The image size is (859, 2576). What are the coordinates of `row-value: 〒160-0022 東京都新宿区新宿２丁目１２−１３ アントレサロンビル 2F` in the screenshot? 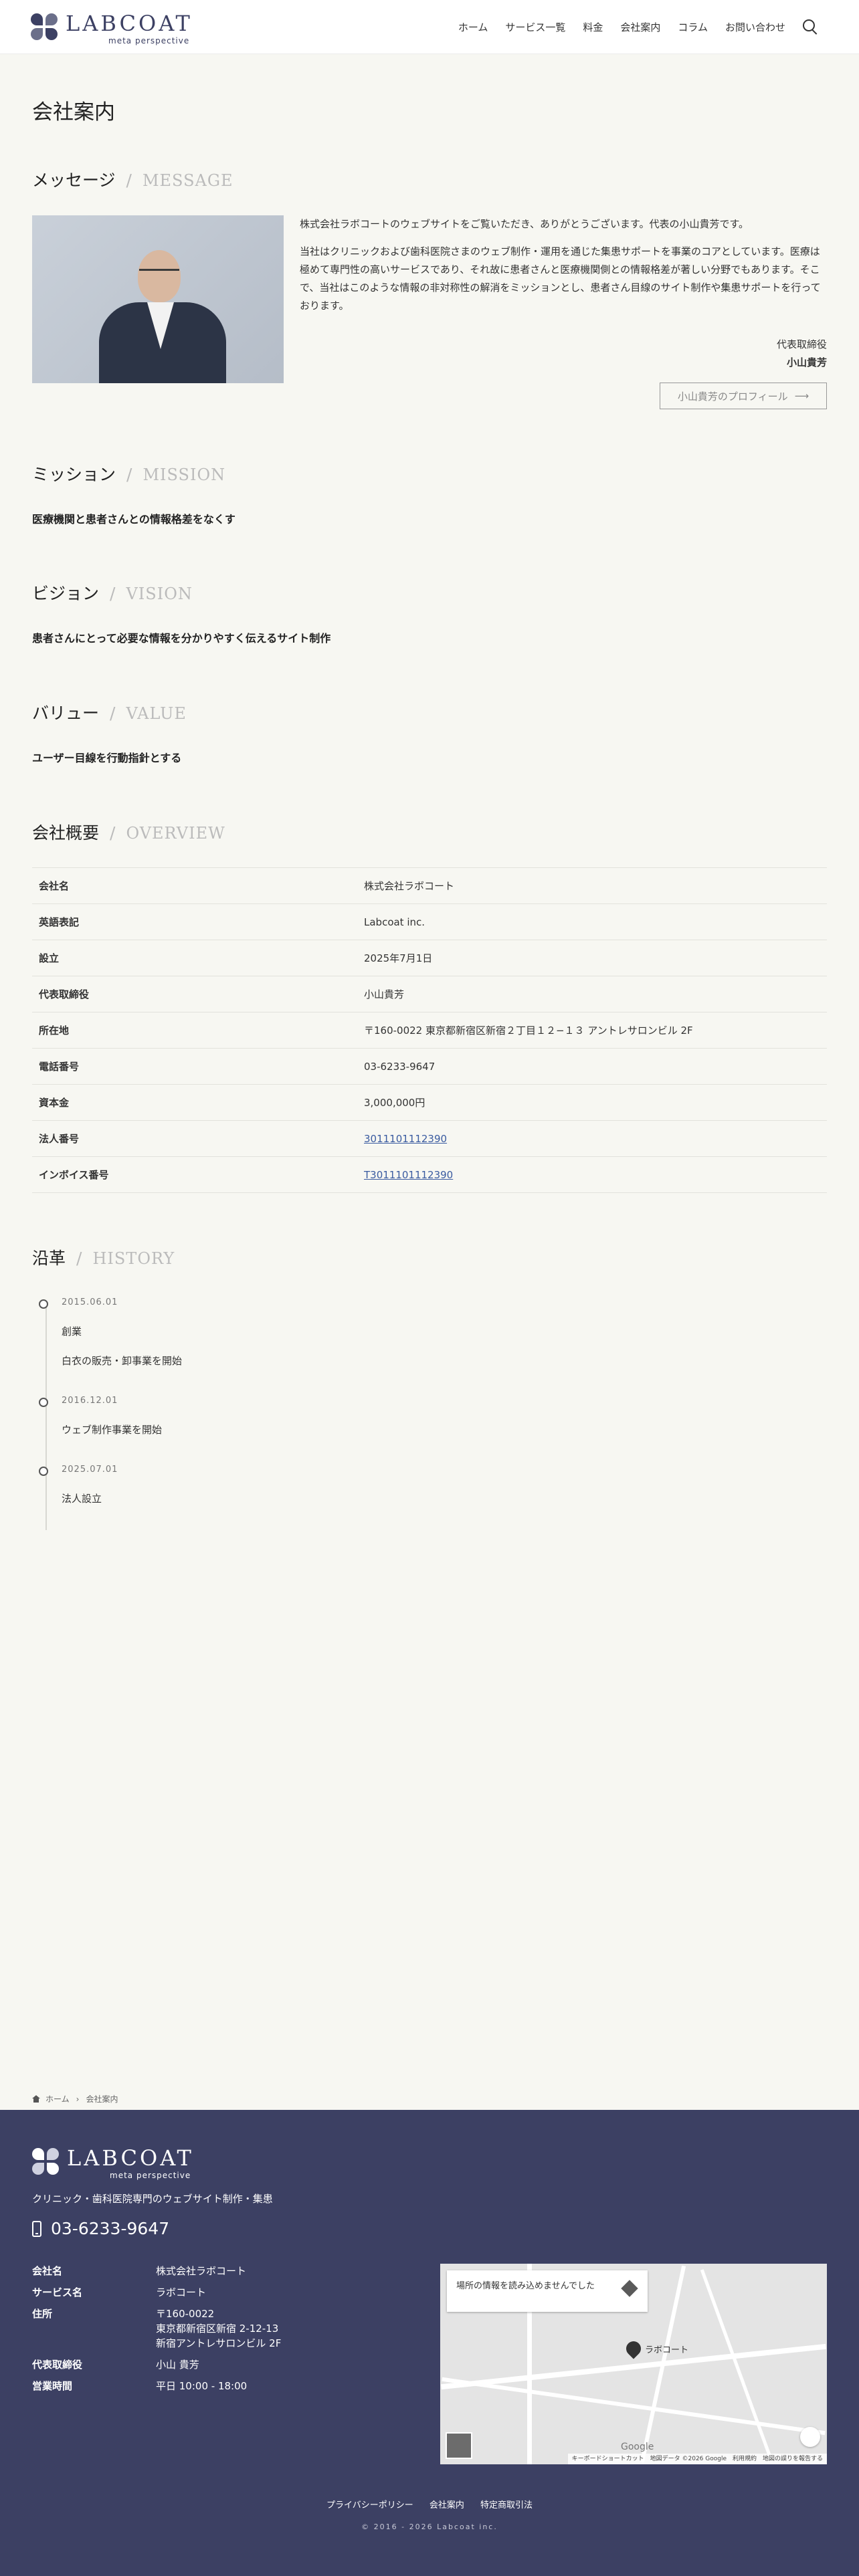 It's located at (592, 1030).